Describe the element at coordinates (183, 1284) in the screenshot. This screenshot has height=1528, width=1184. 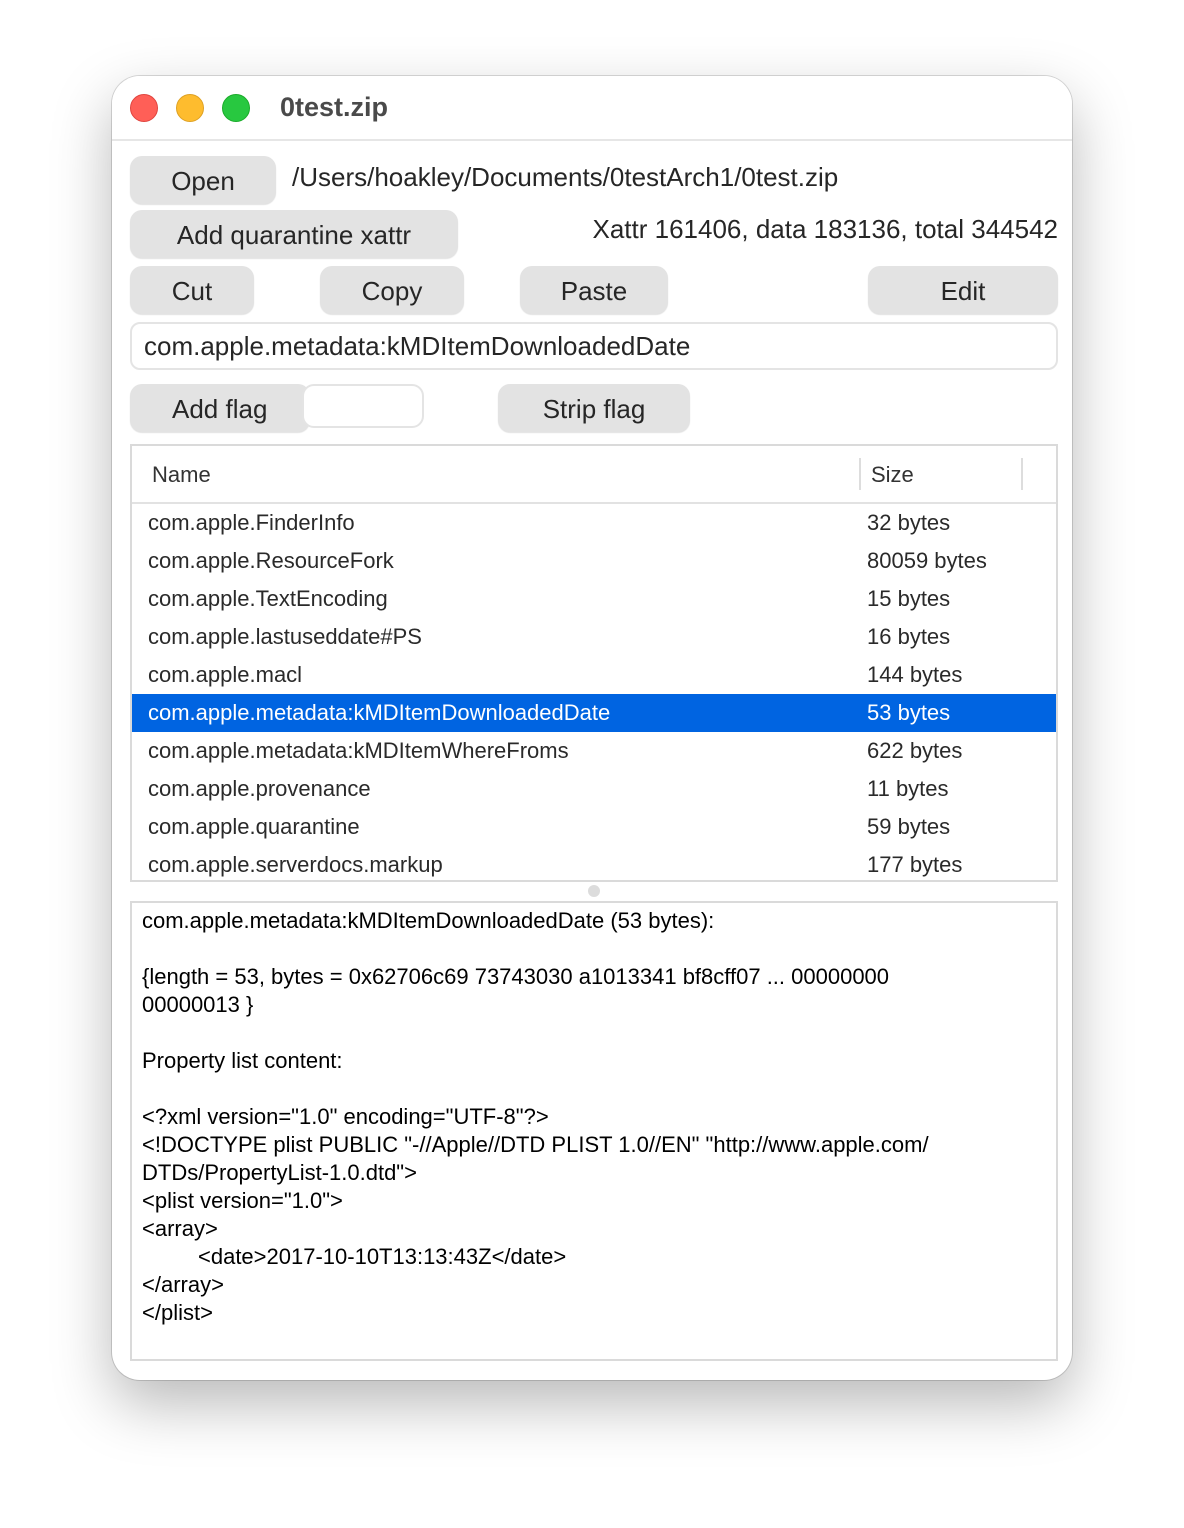
I see `detail-text-line: </array>` at that location.